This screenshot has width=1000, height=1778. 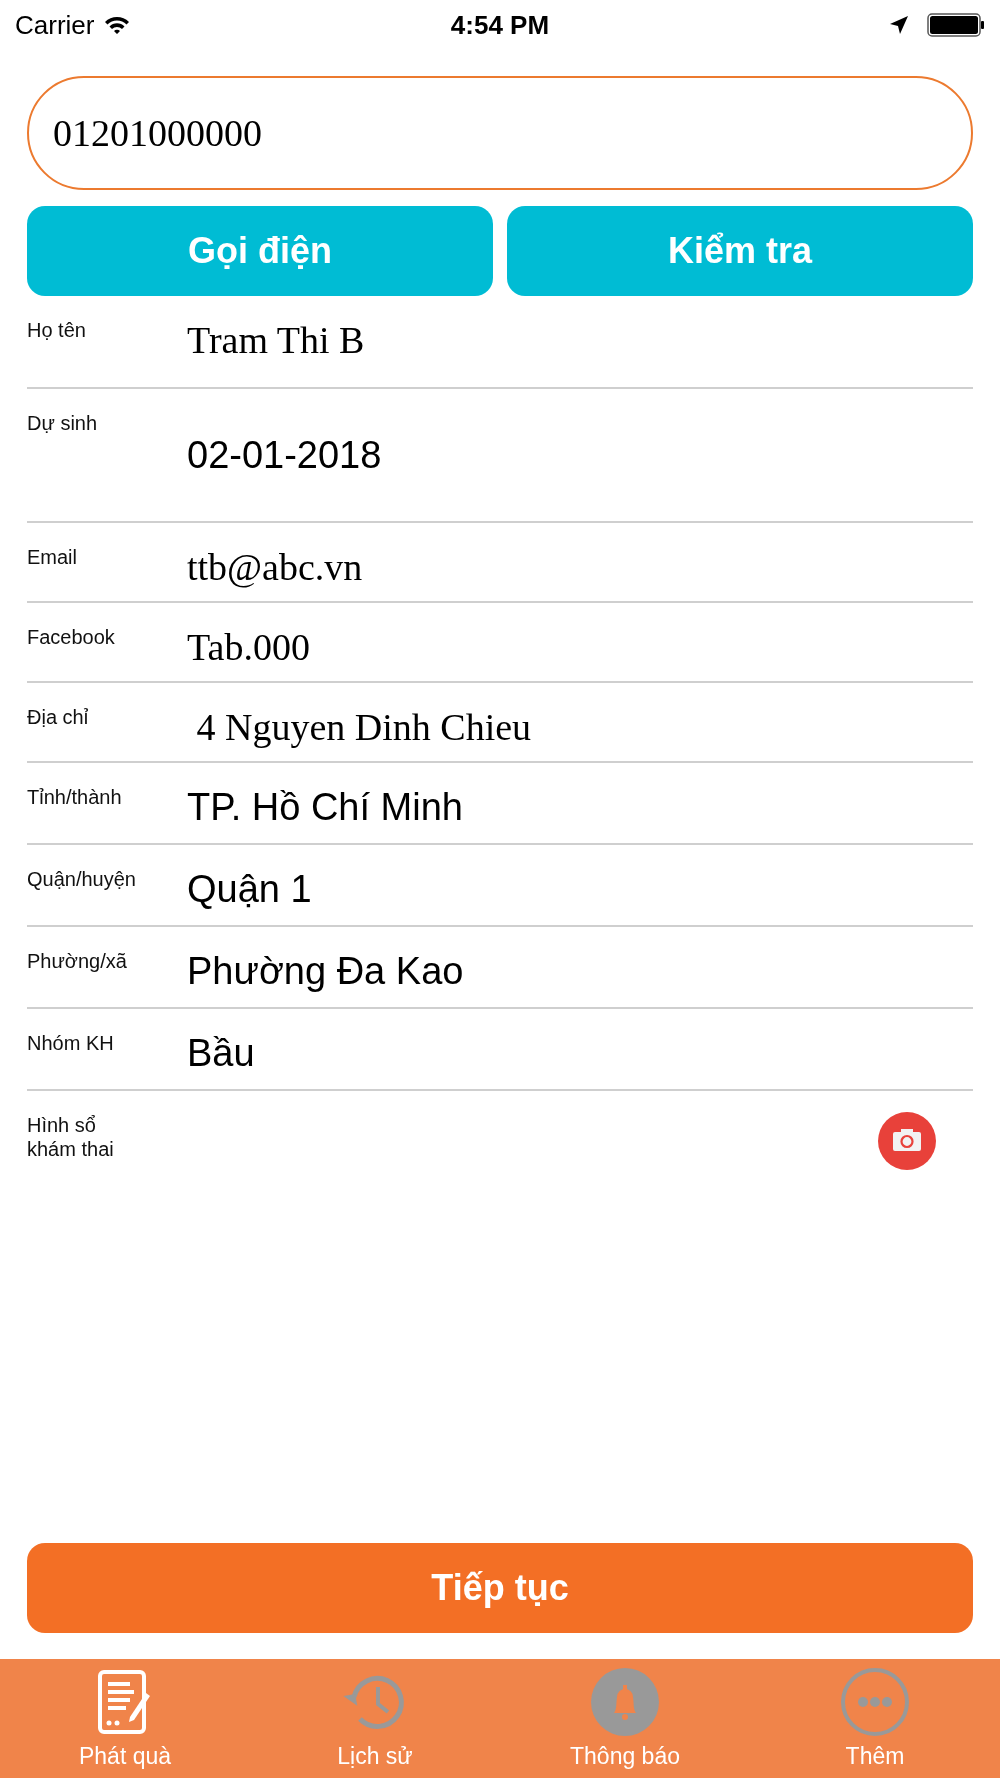 What do you see at coordinates (956, 25) in the screenshot?
I see `battery-icon` at bounding box center [956, 25].